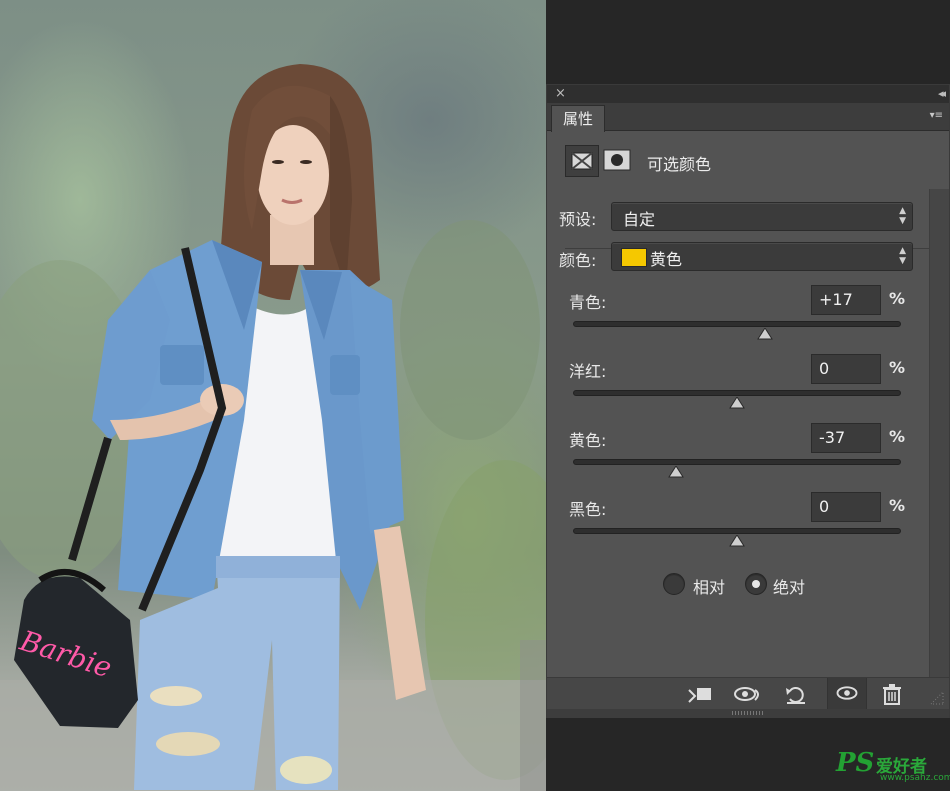 The height and width of the screenshot is (791, 950). I want to click on preset-select: 自定 ▲ ▼, so click(762, 216).